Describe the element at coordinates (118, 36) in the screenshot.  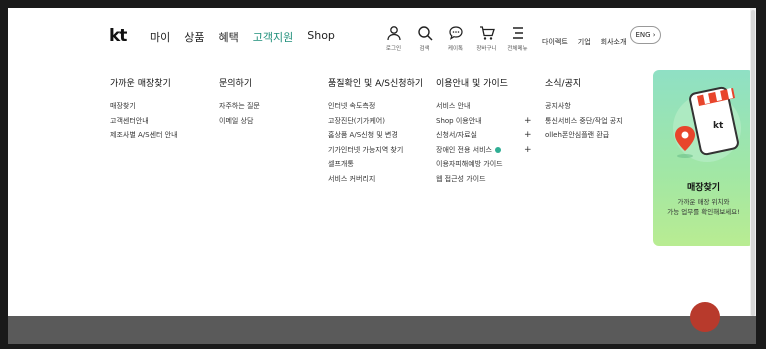
I see `kt-logo: kt` at that location.